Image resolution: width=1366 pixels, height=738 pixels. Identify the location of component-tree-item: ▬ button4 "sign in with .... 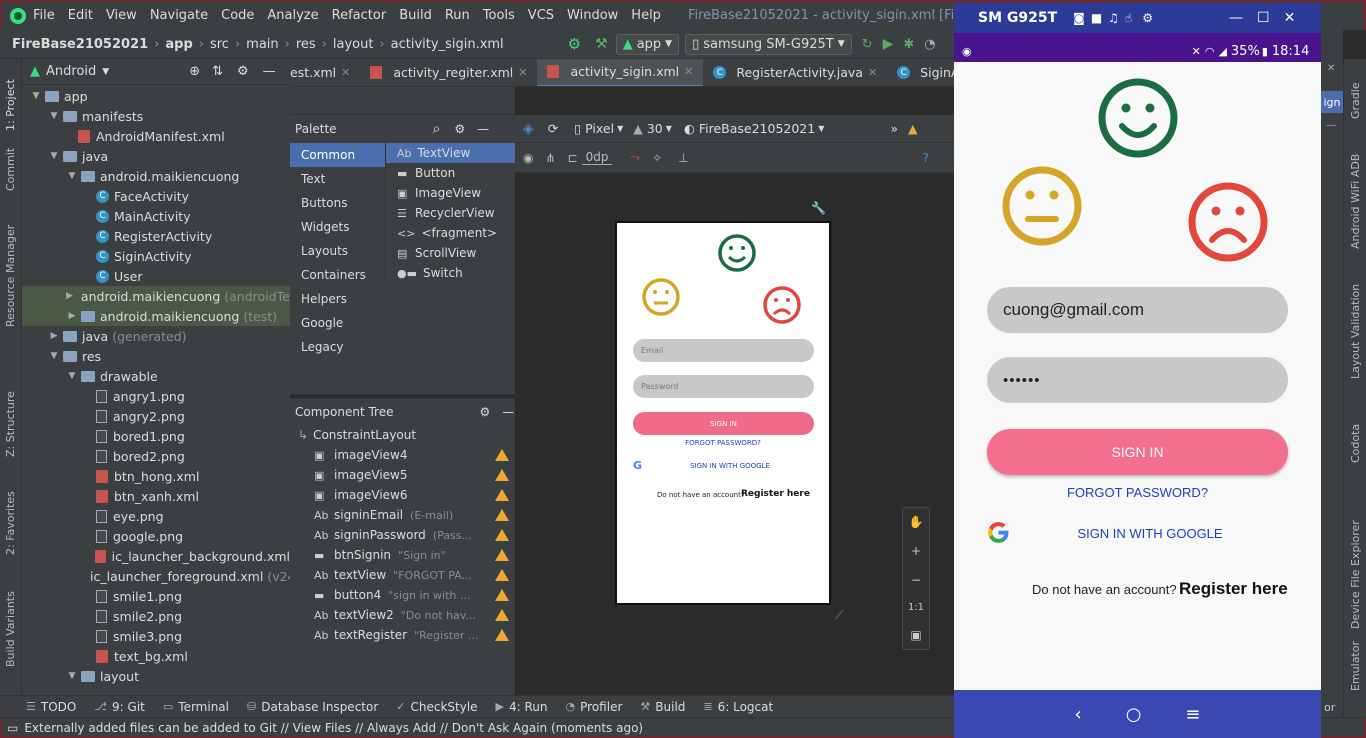
(402, 595).